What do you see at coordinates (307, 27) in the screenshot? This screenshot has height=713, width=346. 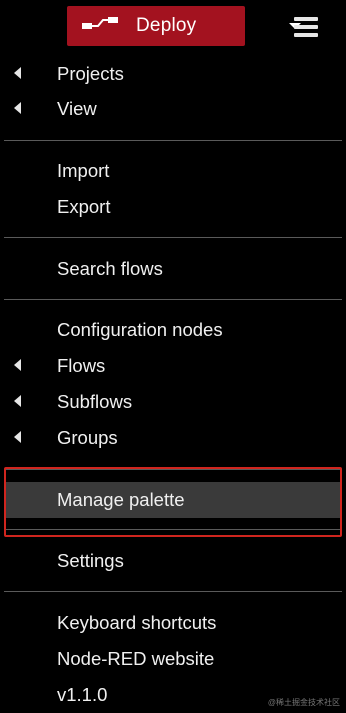 I see `hamburger-icon` at bounding box center [307, 27].